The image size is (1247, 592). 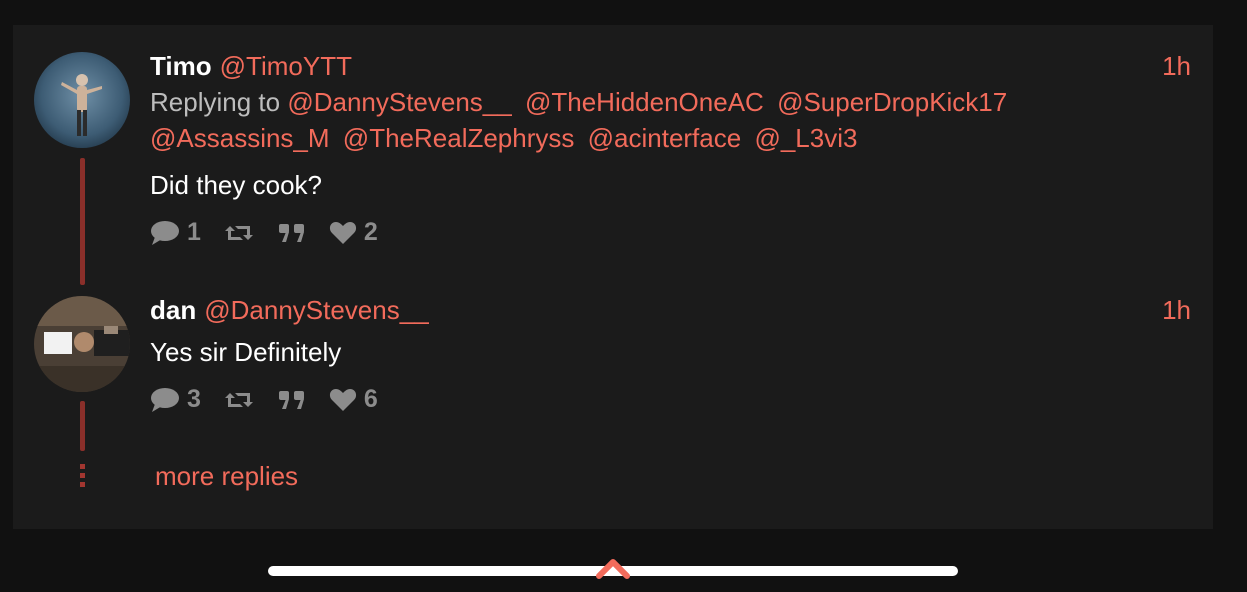 I want to click on mention-link: @_L3vi3, so click(x=805, y=138).